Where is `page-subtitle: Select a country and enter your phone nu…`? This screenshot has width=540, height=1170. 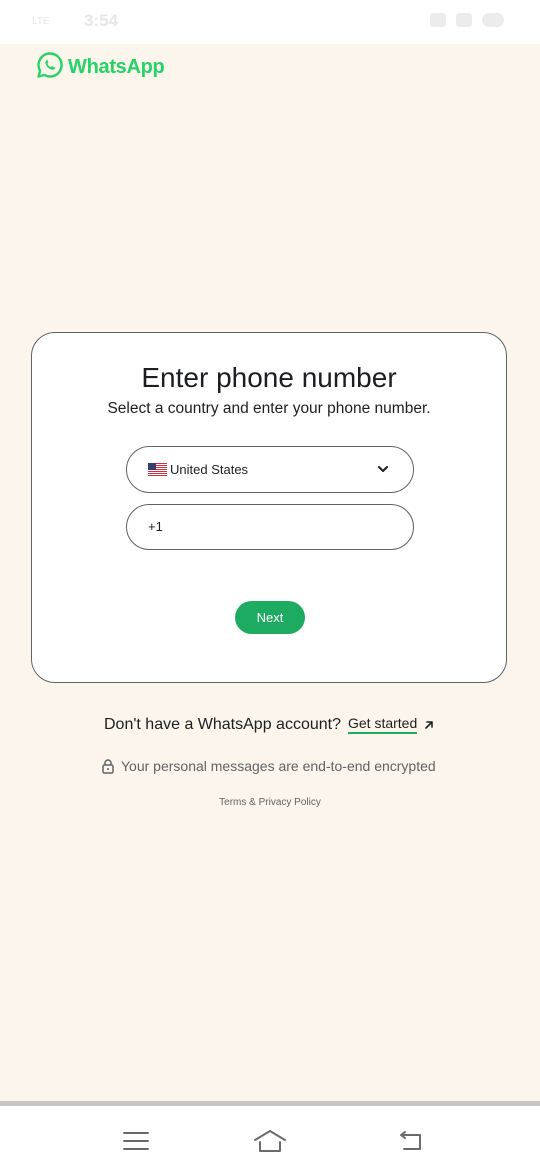 page-subtitle: Select a country and enter your phone nu… is located at coordinates (269, 408).